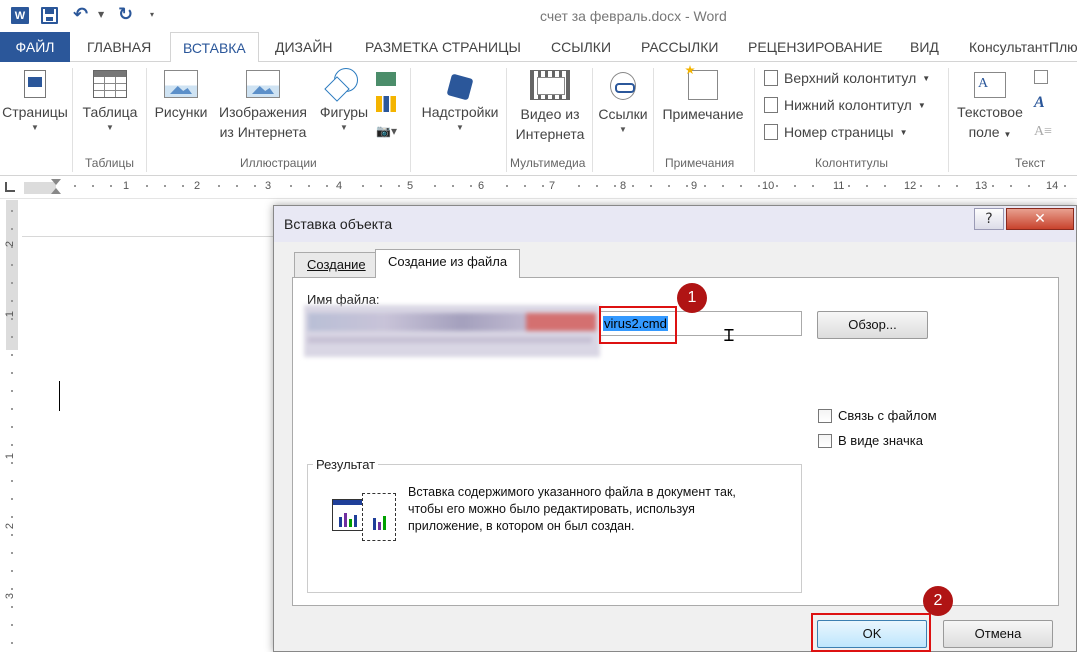 The image size is (1077, 652). I want to click on footer-button: Нижний колонтитул ▼, so click(845, 105).